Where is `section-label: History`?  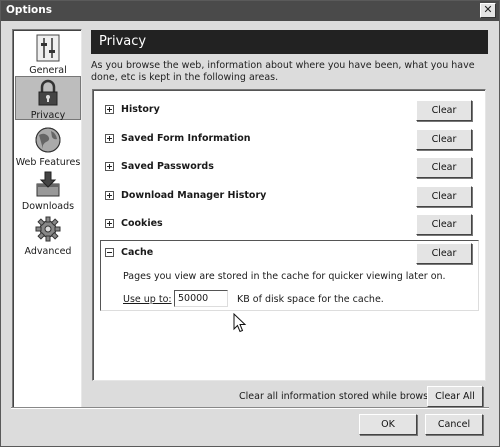 section-label: History is located at coordinates (140, 109).